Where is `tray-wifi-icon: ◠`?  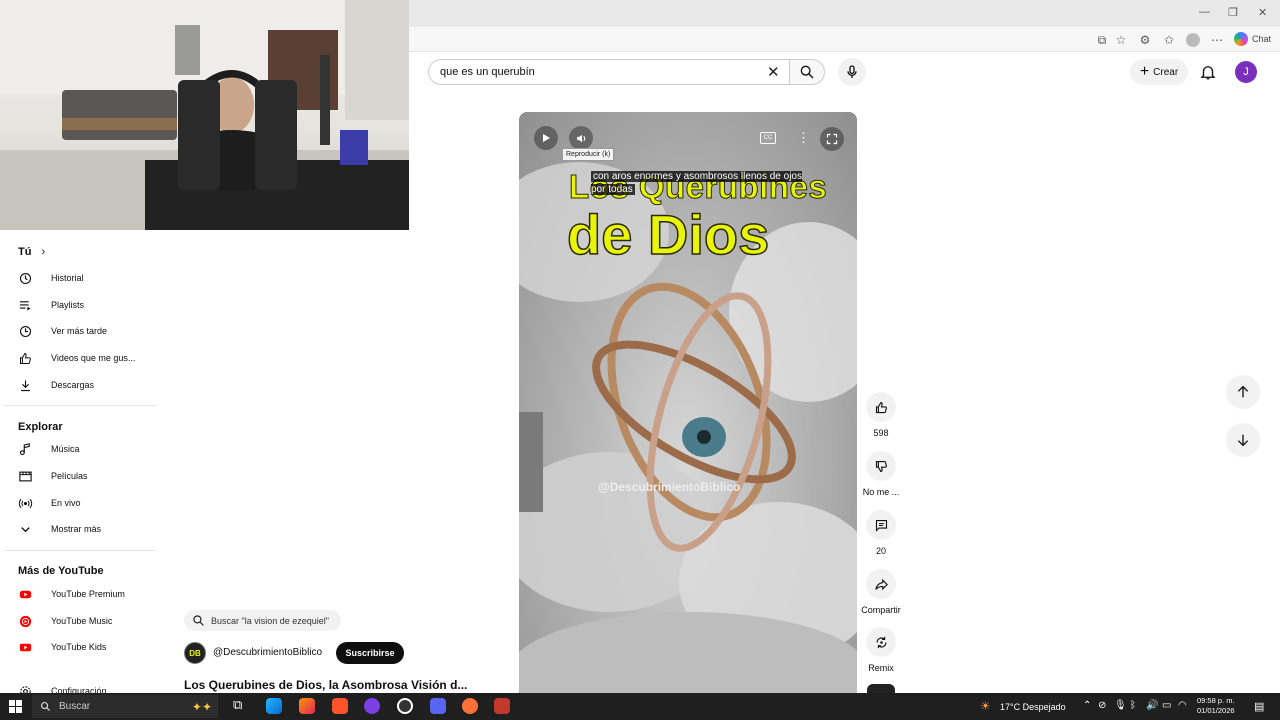 tray-wifi-icon: ◠ is located at coordinates (1182, 705).